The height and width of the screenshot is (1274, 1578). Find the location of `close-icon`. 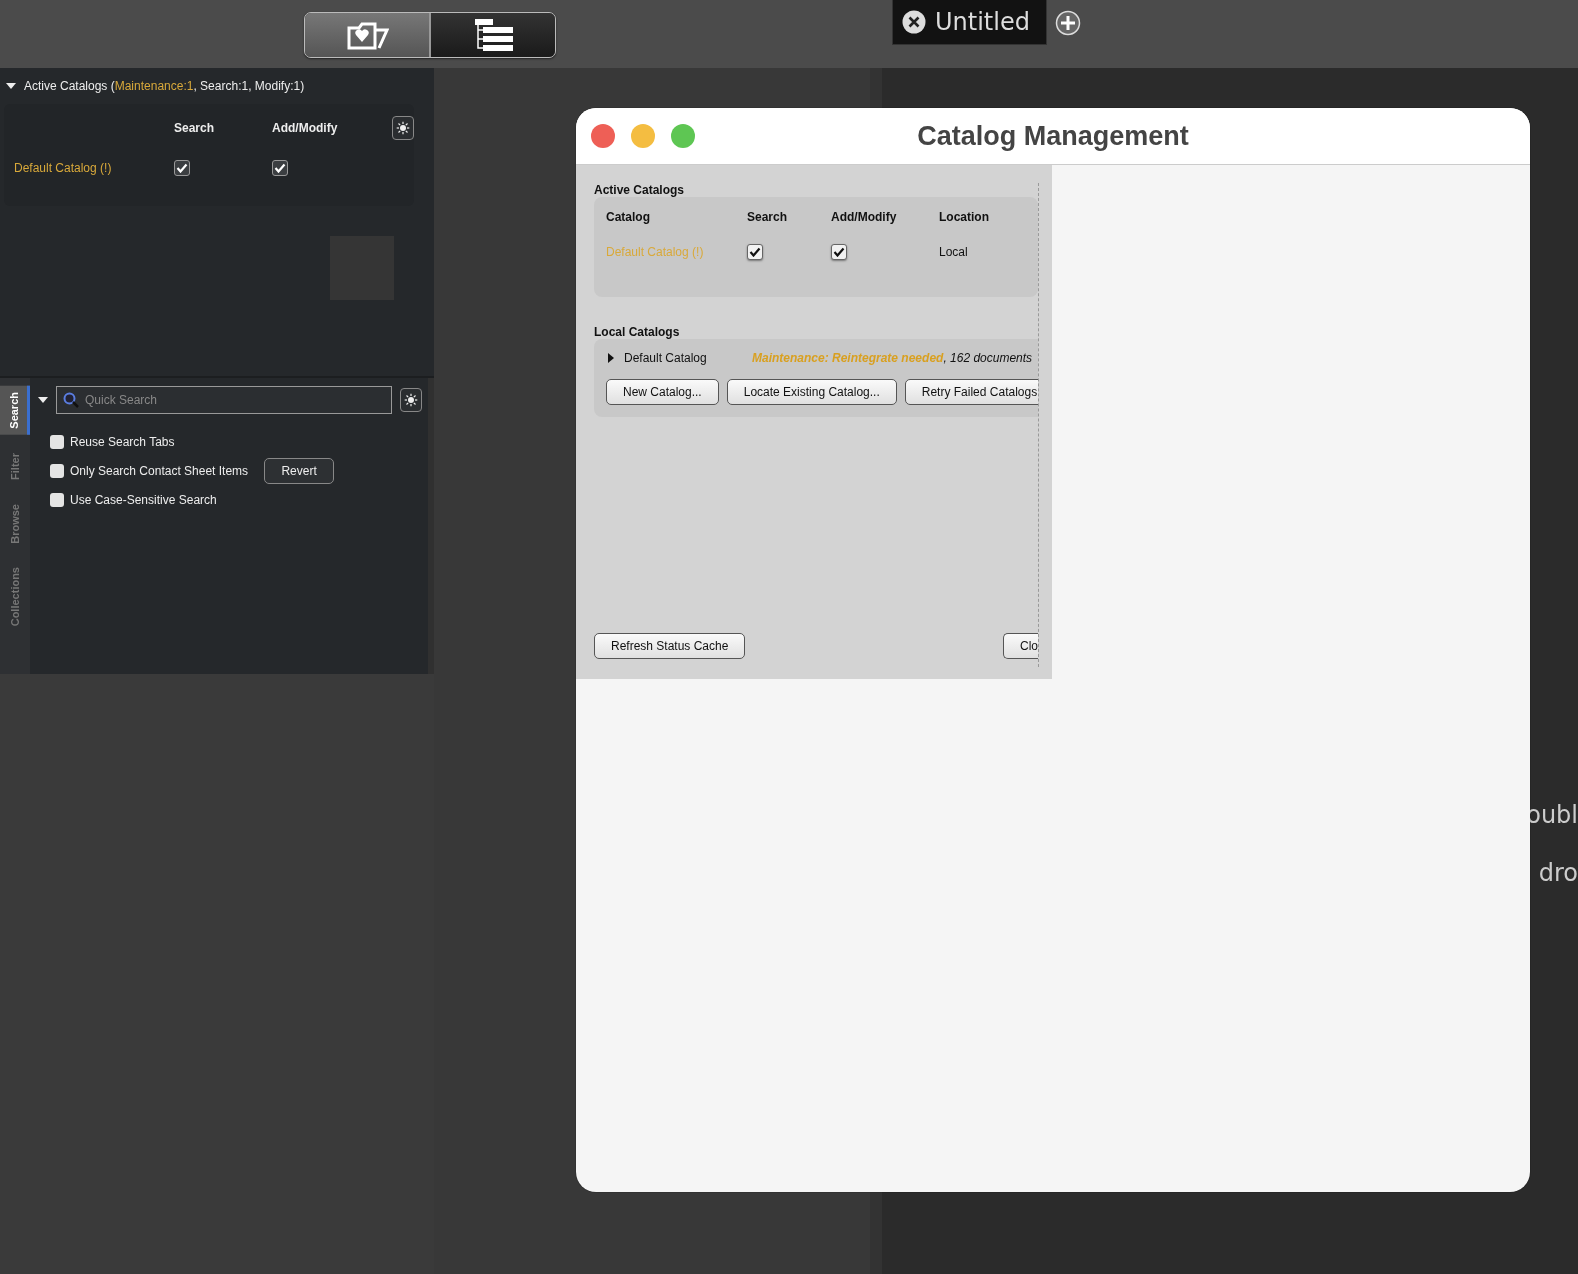

close-icon is located at coordinates (914, 22).